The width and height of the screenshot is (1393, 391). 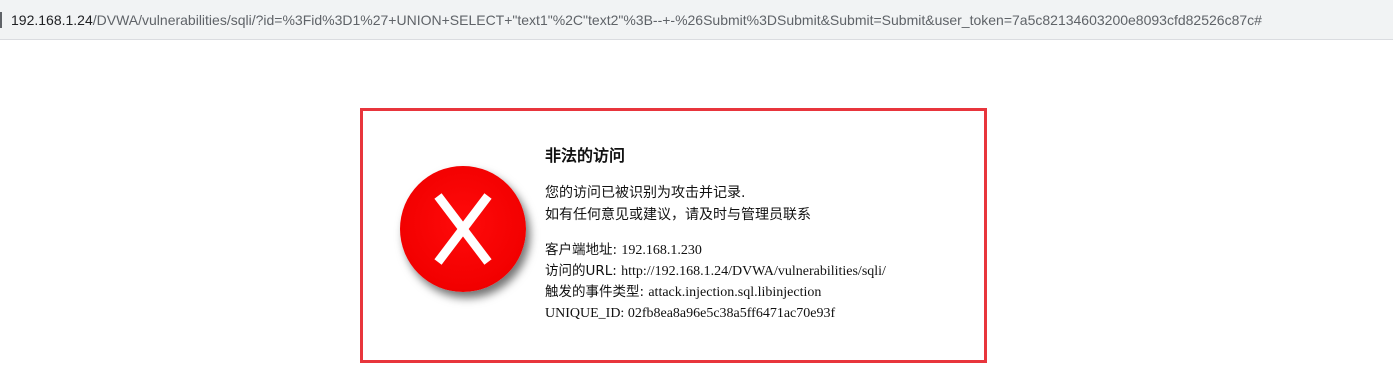 I want to click on unique-id-label: UNIQUE_ID:, so click(x=586, y=313).